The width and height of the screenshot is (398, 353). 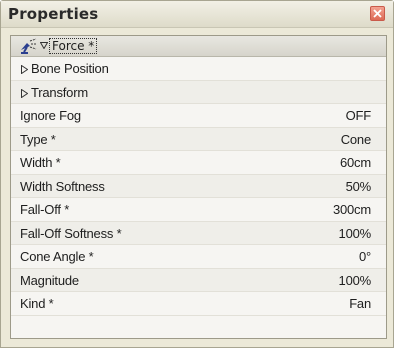 I want to click on property-row-ignore-fog: Ignore Fog OFF, so click(x=198, y=116).